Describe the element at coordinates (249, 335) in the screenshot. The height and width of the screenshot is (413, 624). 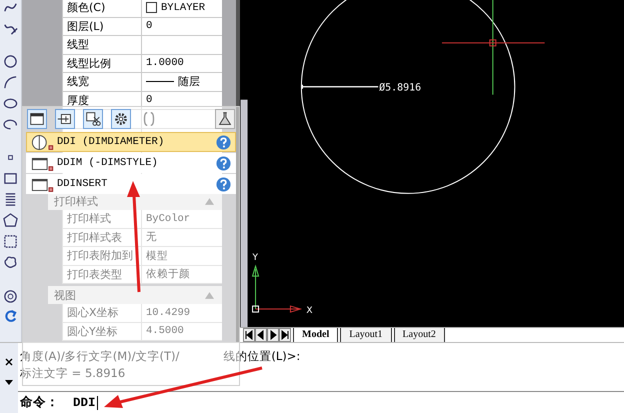
I see `first-icon` at that location.